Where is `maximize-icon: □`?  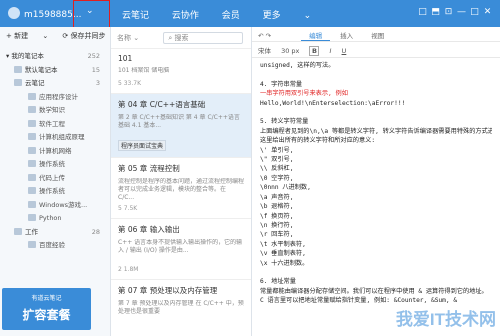 maximize-icon: □ is located at coordinates (474, 12).